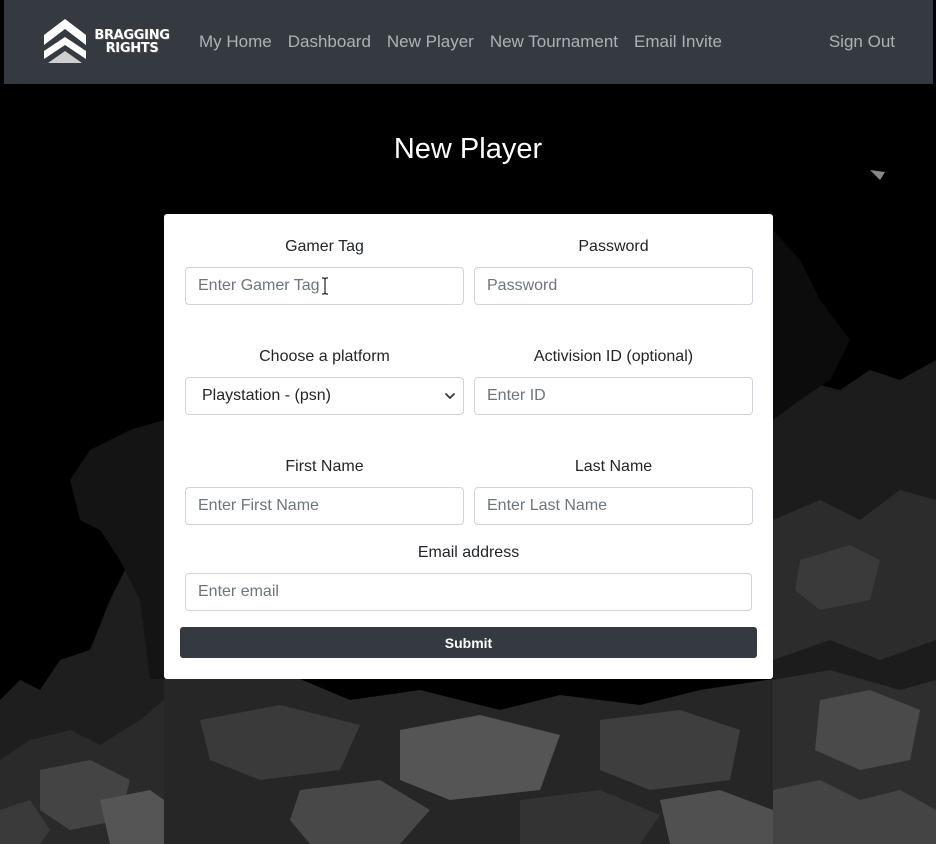  Describe the element at coordinates (430, 42) in the screenshot. I see `nav-link-new-player: New Player` at that location.